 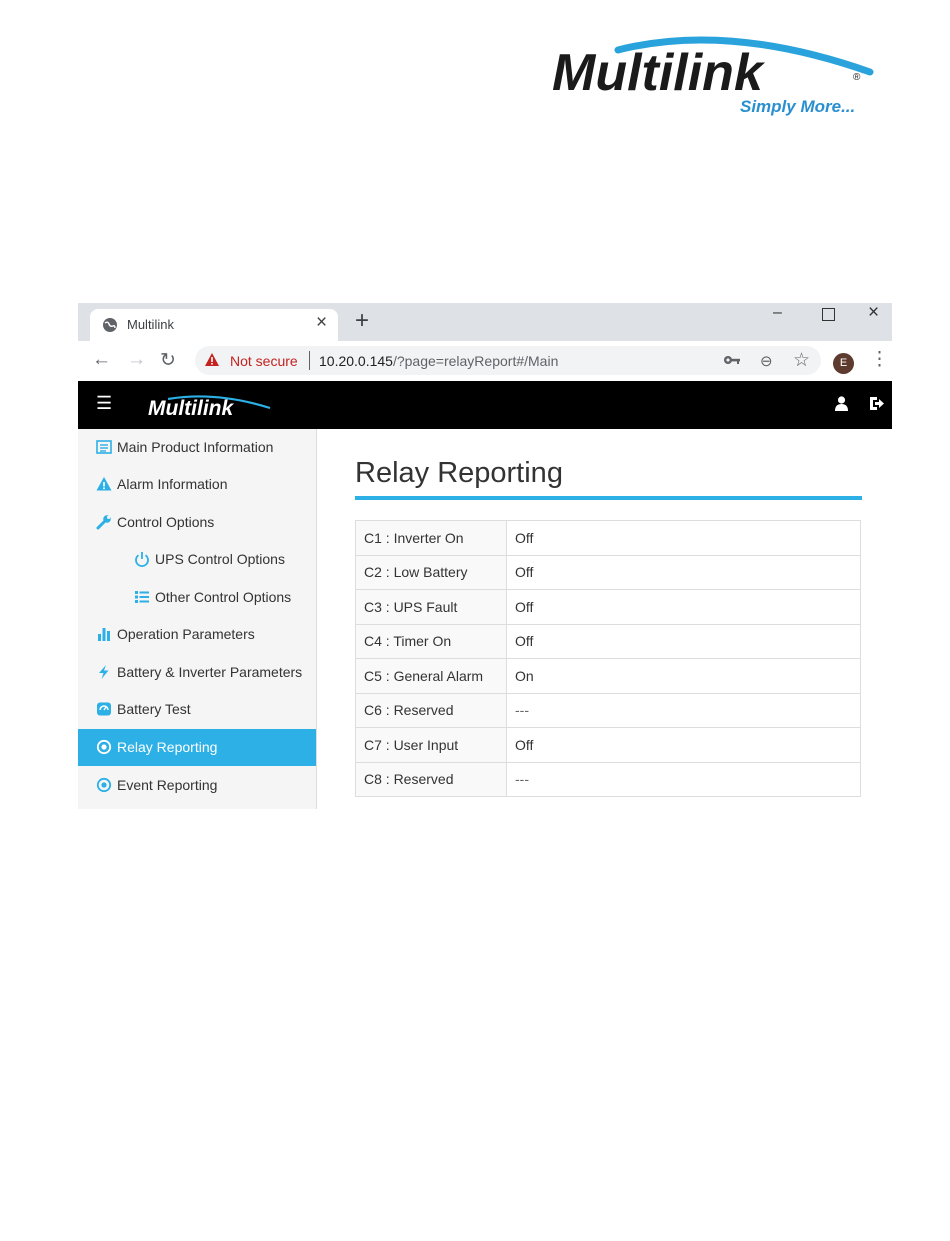 I want to click on sidebar-item-label: Alarm Information, so click(x=172, y=484).